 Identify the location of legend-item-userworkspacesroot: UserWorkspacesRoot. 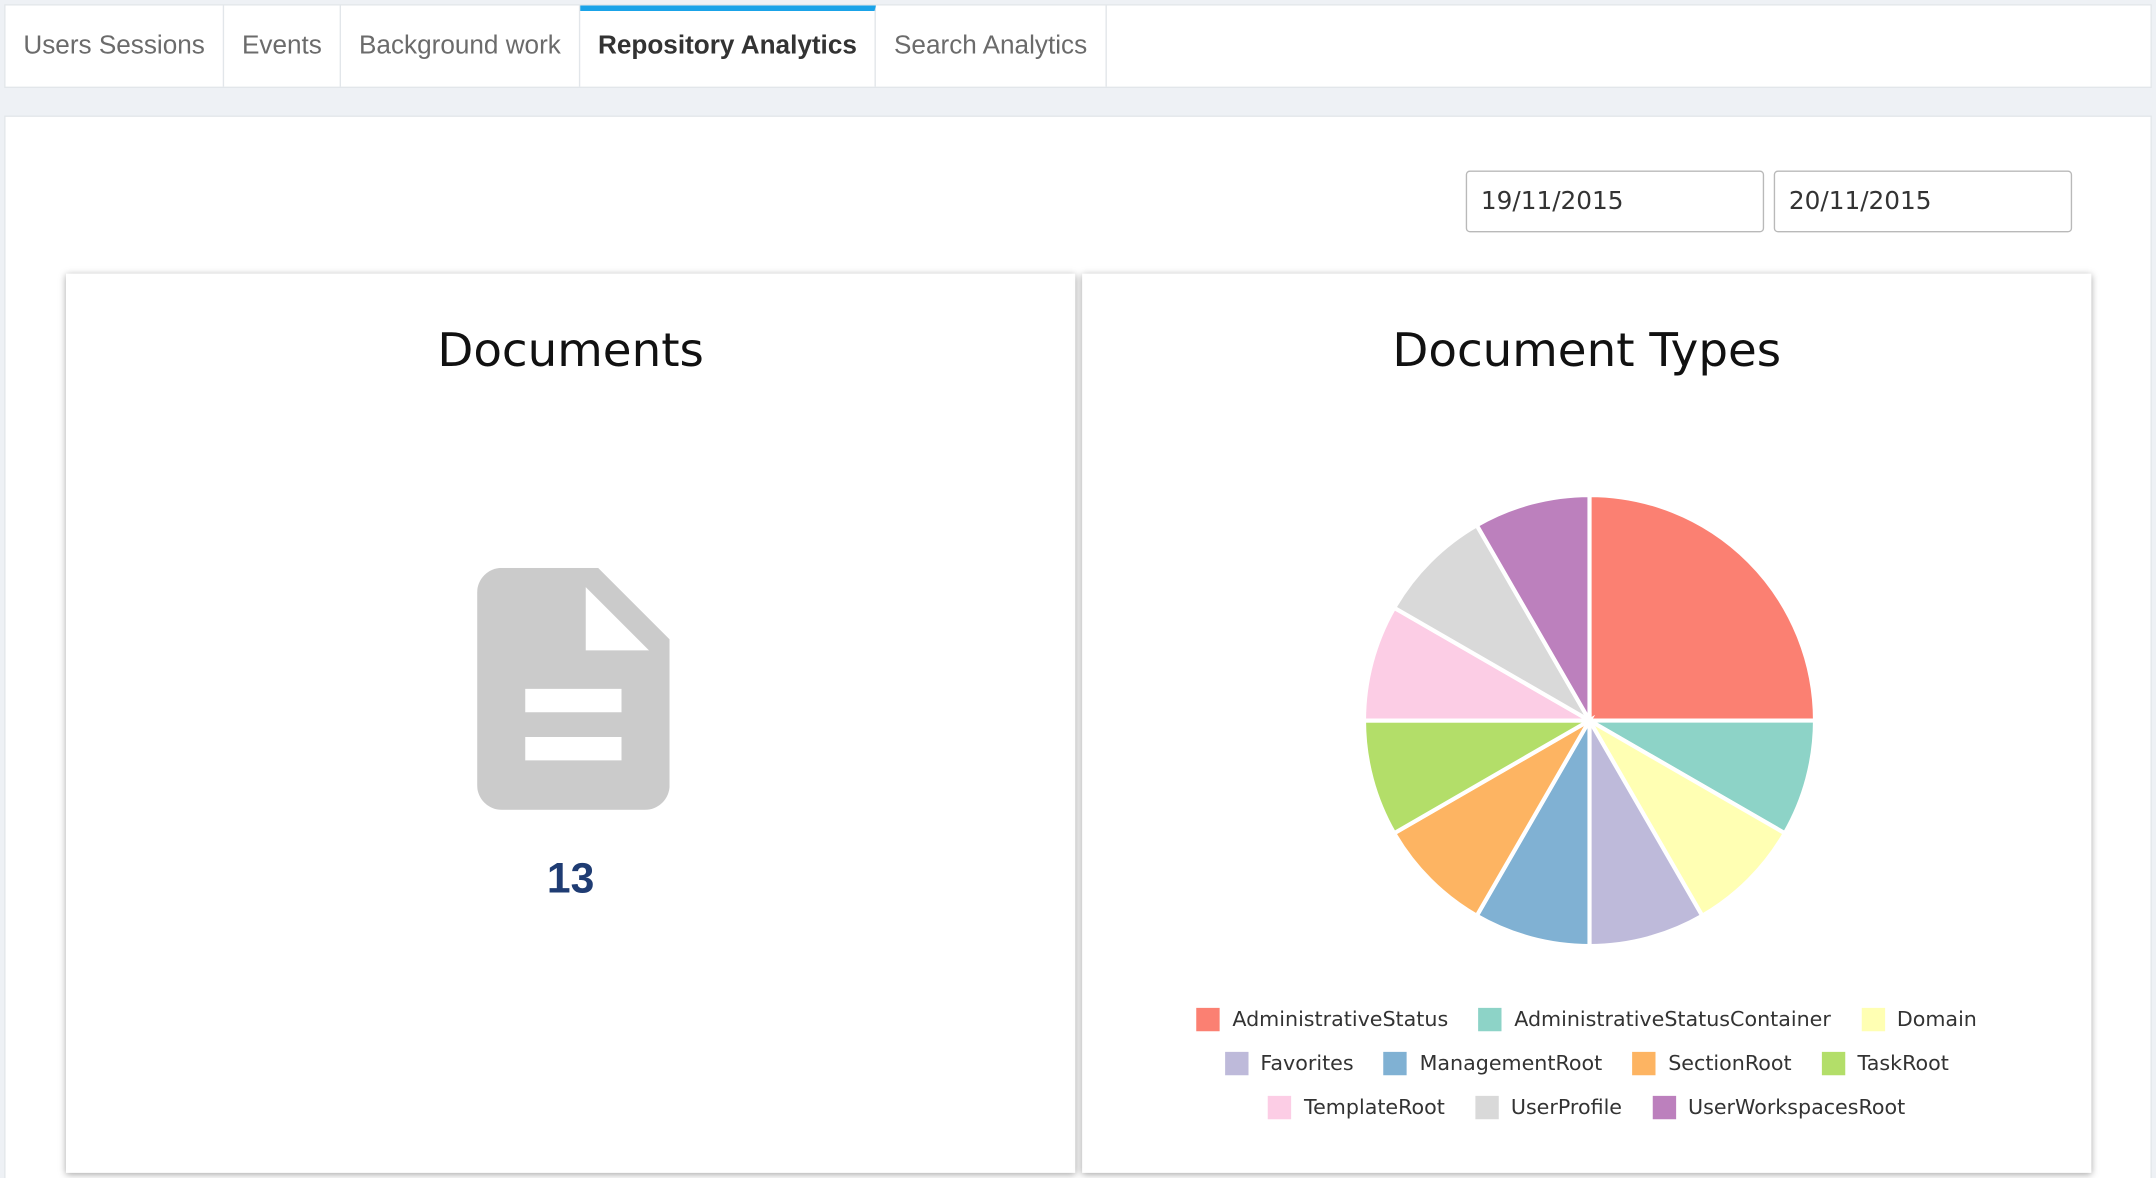
(1779, 1107).